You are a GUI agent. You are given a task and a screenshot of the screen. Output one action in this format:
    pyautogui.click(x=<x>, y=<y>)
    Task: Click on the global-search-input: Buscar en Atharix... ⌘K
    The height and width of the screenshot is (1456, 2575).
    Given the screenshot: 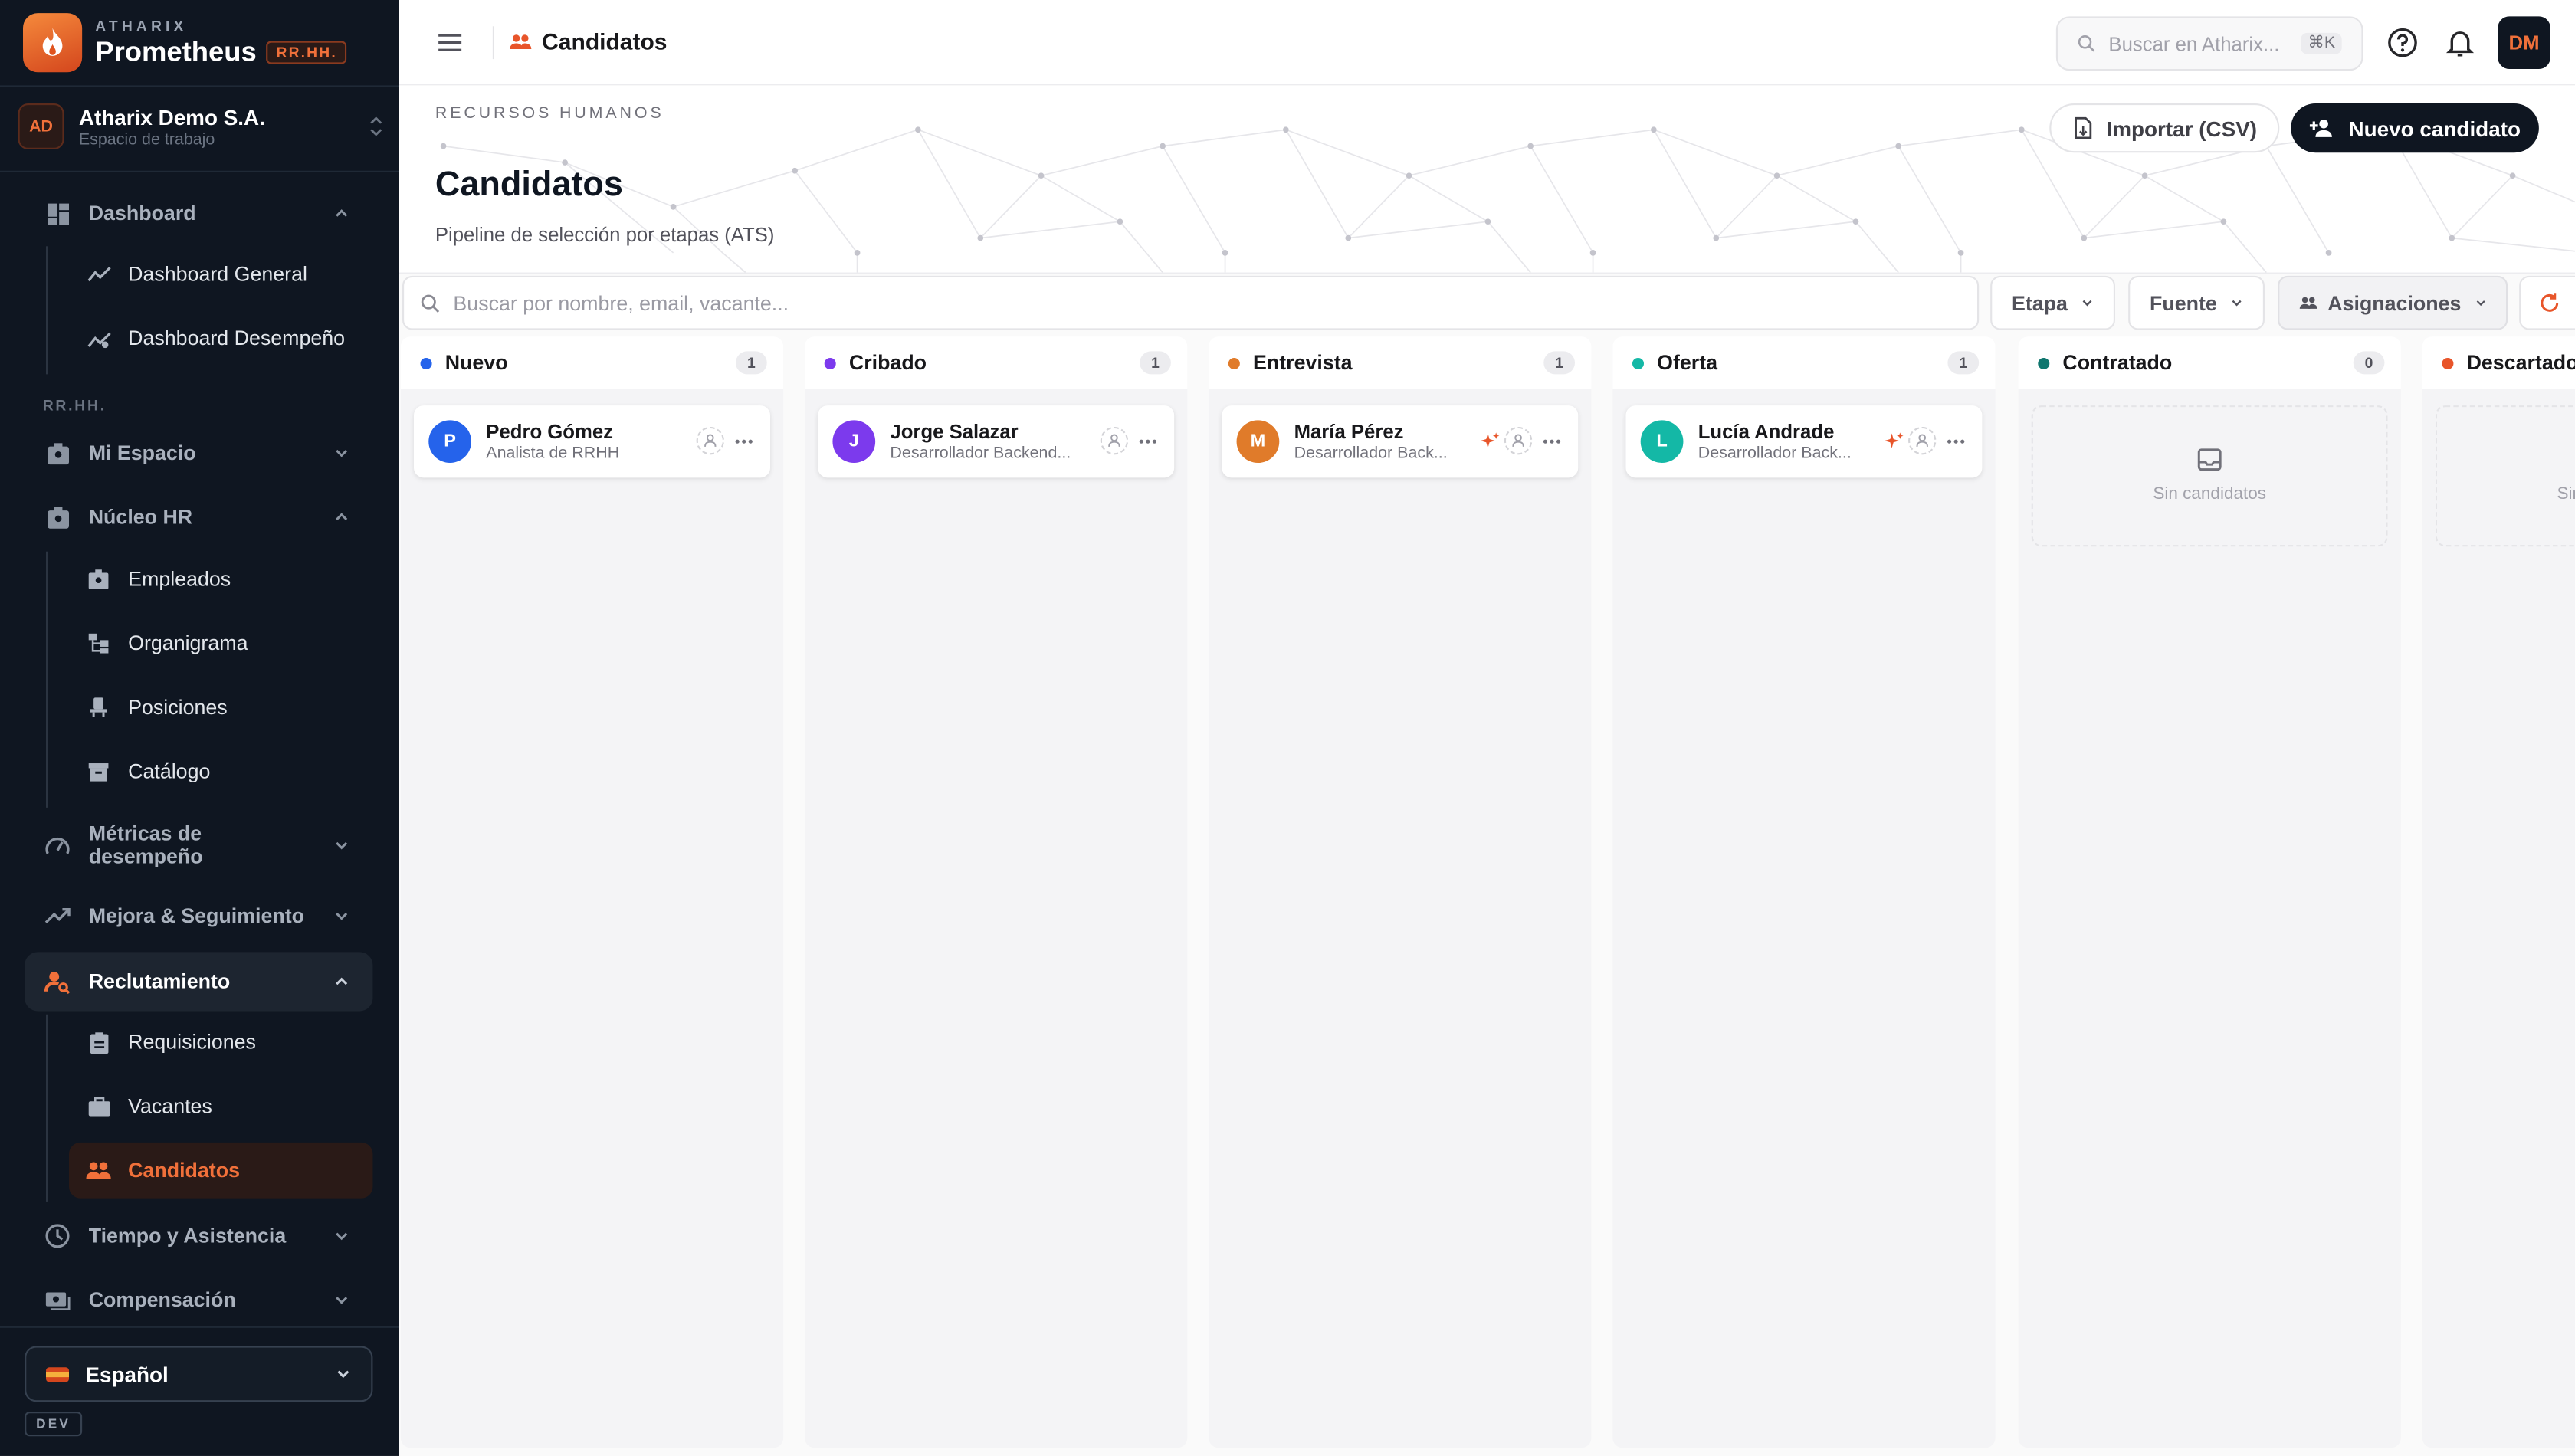 What is the action you would take?
    pyautogui.click(x=2209, y=43)
    